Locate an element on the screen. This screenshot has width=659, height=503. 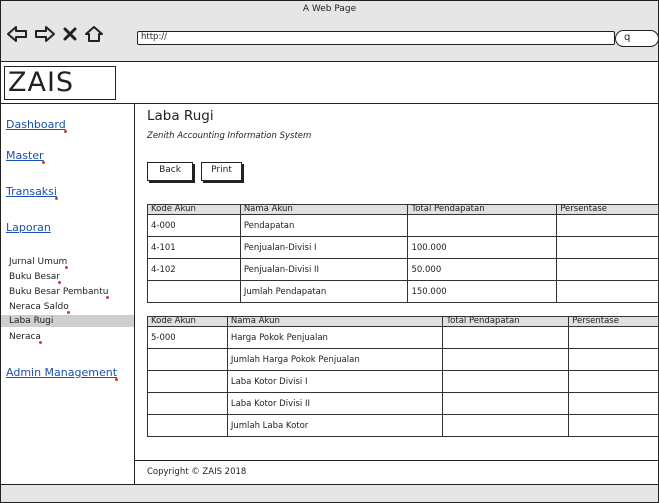
table-cell: 50.000 is located at coordinates (482, 269).